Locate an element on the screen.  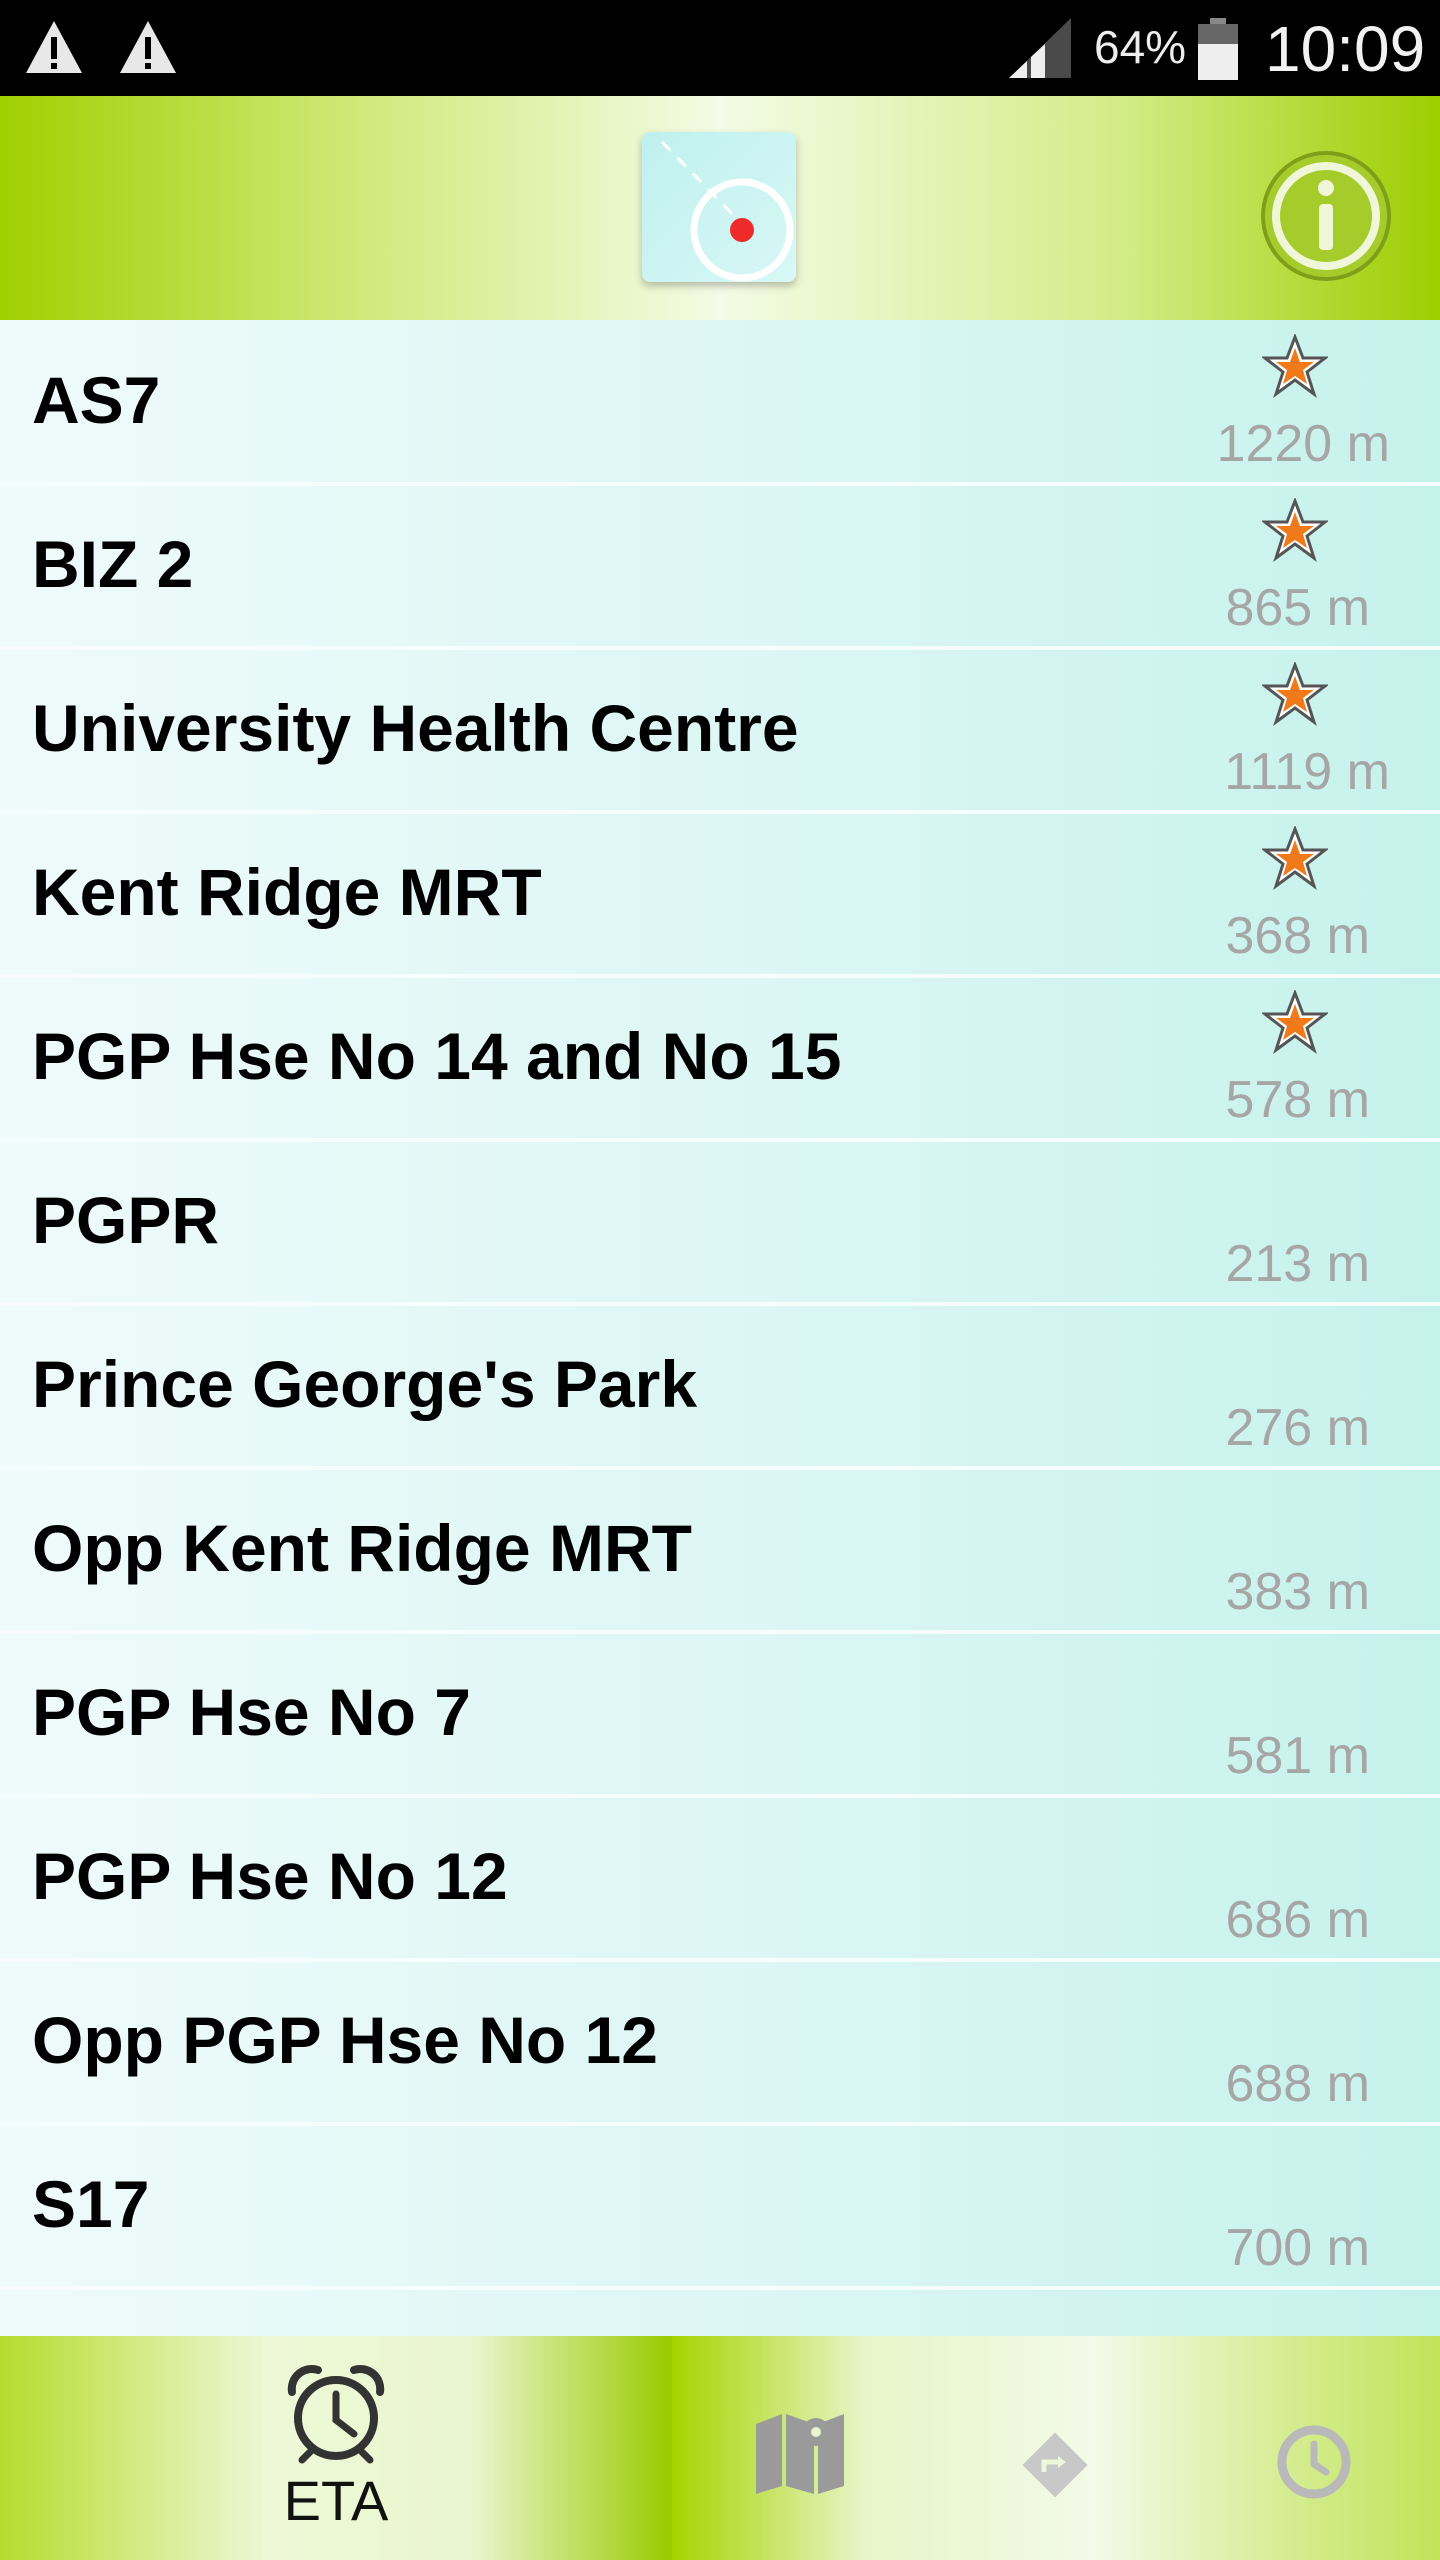
clock: 10:09 is located at coordinates (1345, 49).